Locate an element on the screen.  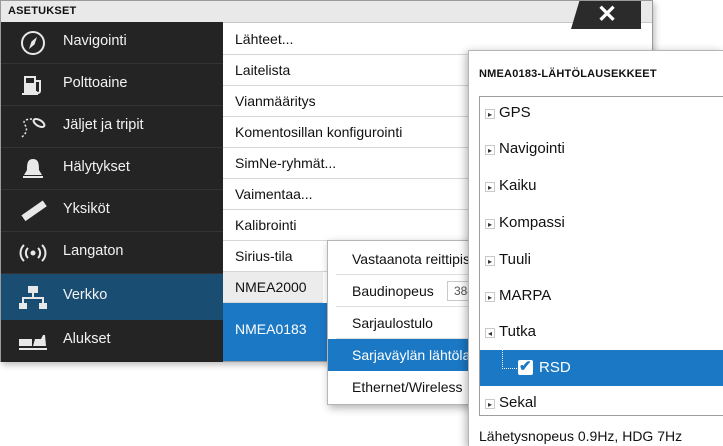
tree-item-navigointi: ▸ Navigointi is located at coordinates (601, 150).